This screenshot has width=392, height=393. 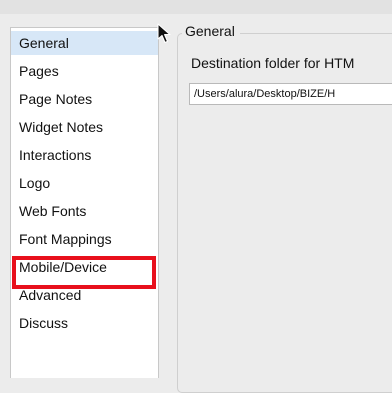 What do you see at coordinates (84, 71) in the screenshot?
I see `sidebar-item-pages: Pages` at bounding box center [84, 71].